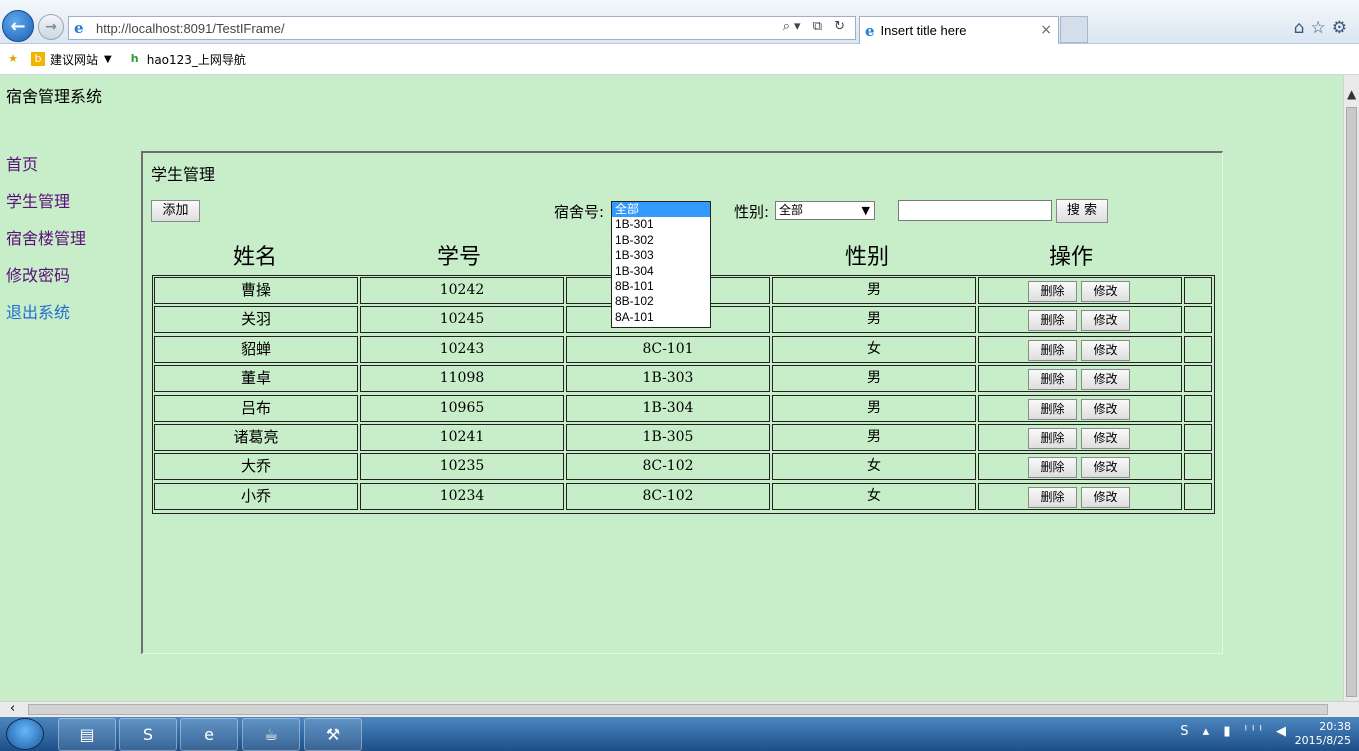 This screenshot has width=1359, height=751. What do you see at coordinates (46, 169) in the screenshot?
I see `nav-home: 首页` at bounding box center [46, 169].